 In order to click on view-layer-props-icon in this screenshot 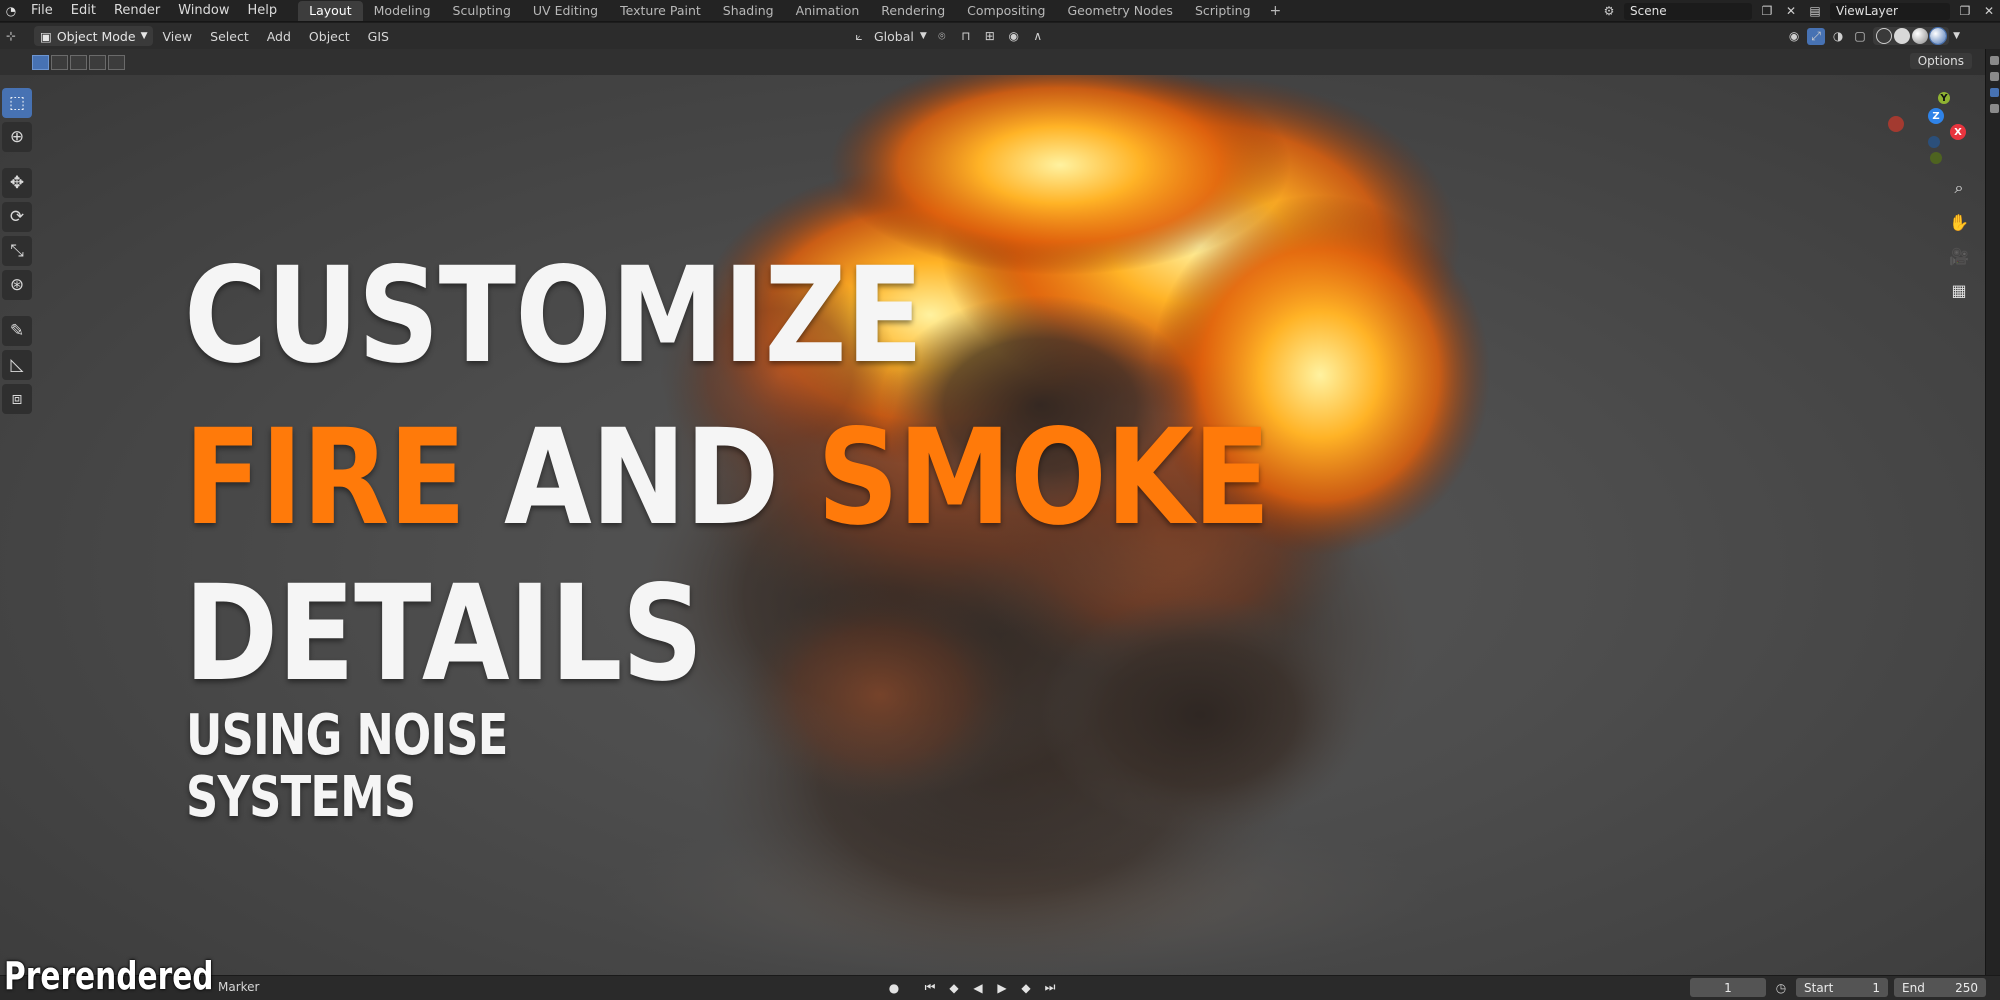, I will do `click(1994, 108)`.